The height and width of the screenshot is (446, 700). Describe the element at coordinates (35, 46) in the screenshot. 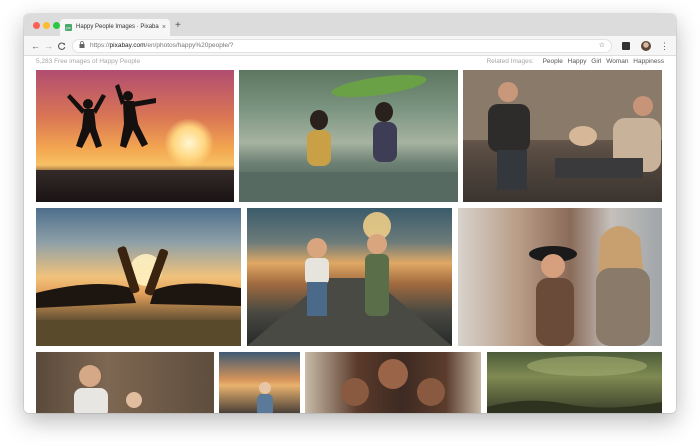

I see `back-button: ←` at that location.